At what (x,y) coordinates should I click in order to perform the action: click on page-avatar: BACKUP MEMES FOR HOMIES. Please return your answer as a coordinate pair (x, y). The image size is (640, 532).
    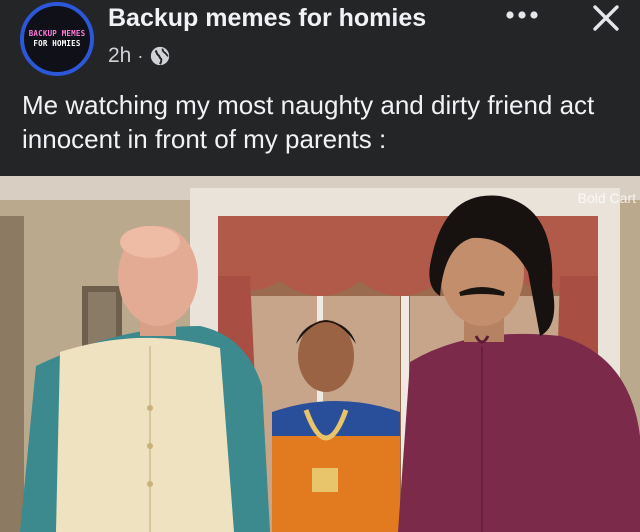
    Looking at the image, I should click on (57, 39).